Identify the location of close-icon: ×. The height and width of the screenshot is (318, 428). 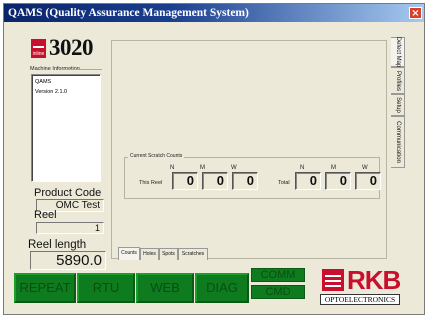
(415, 13).